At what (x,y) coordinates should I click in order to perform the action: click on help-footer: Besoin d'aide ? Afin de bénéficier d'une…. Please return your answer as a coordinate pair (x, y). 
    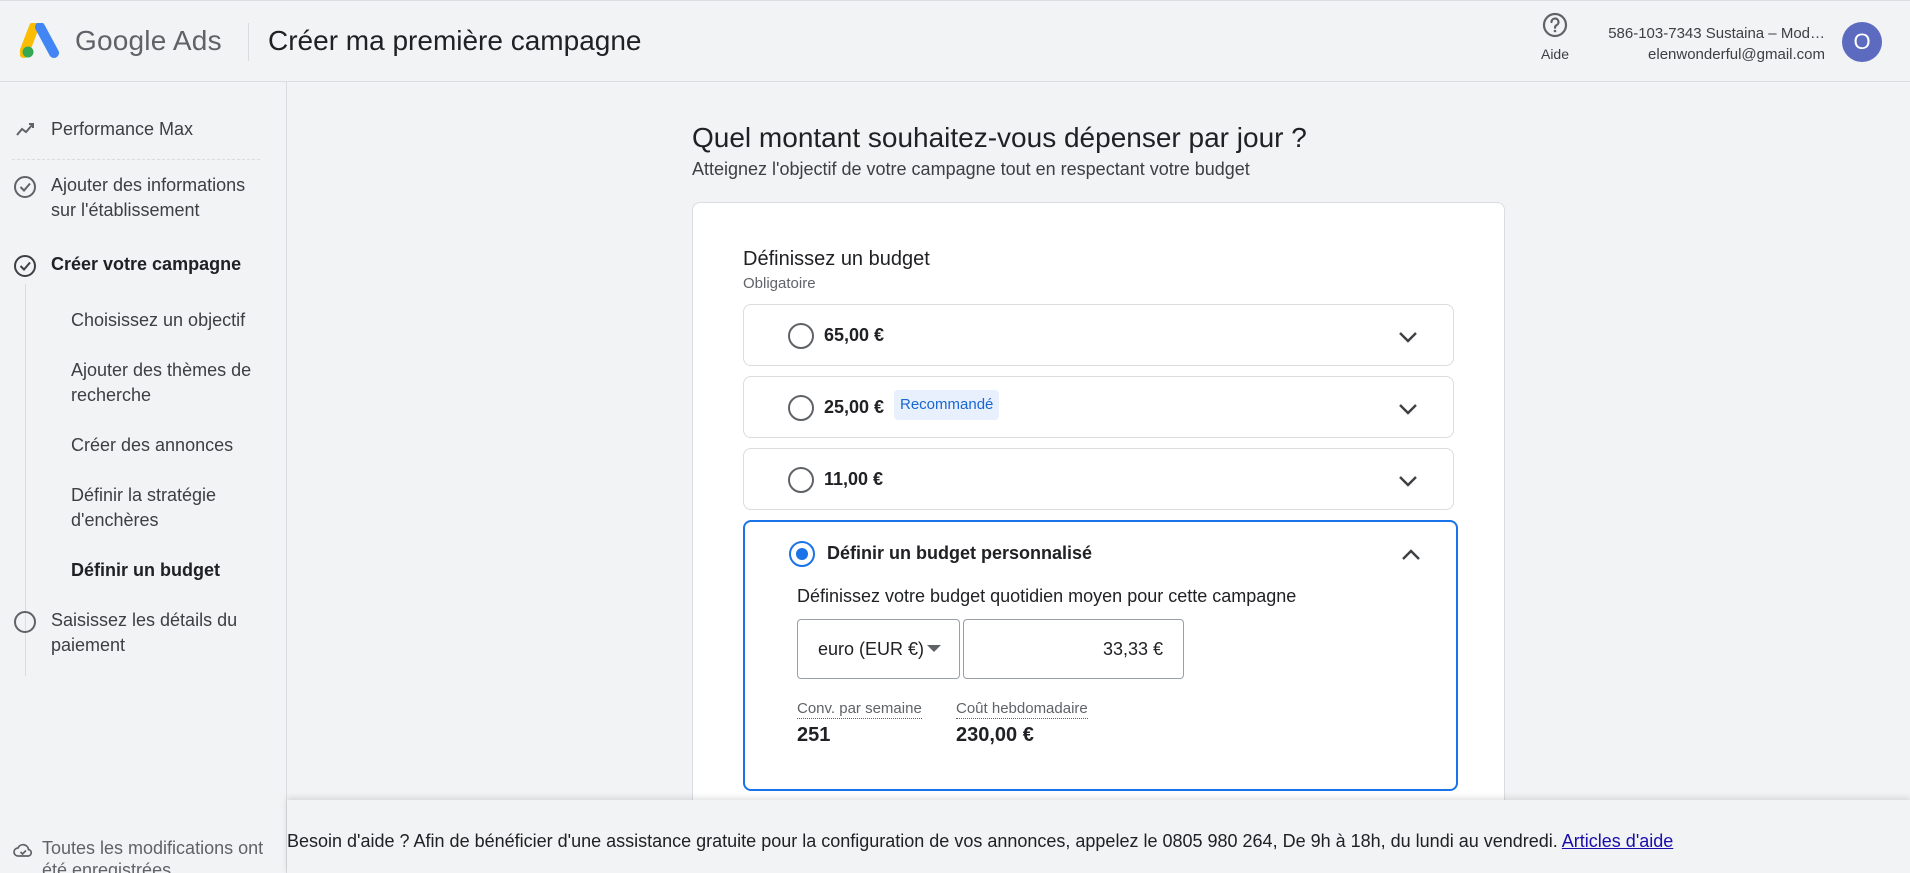
    Looking at the image, I should click on (1098, 836).